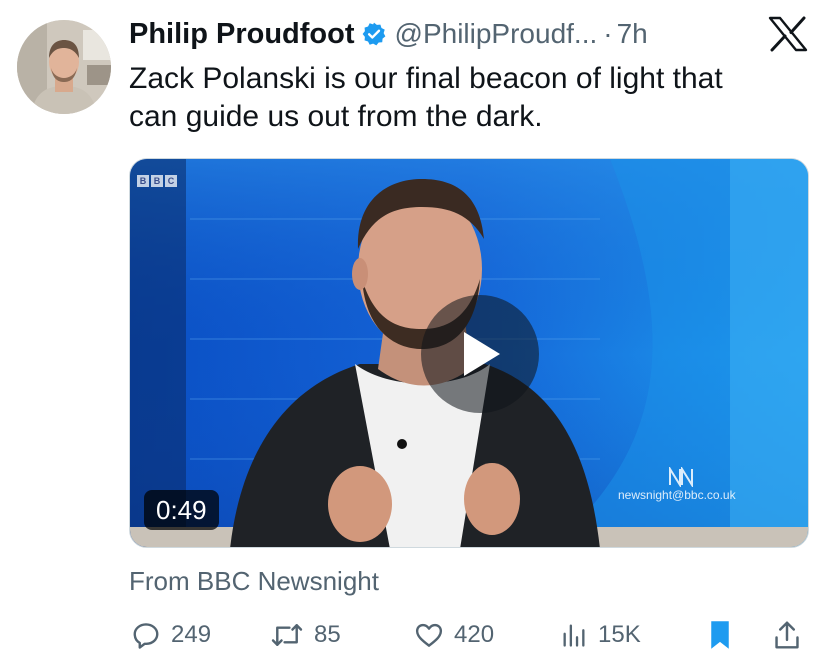  I want to click on author-name: Philip Proudfoot, so click(242, 34).